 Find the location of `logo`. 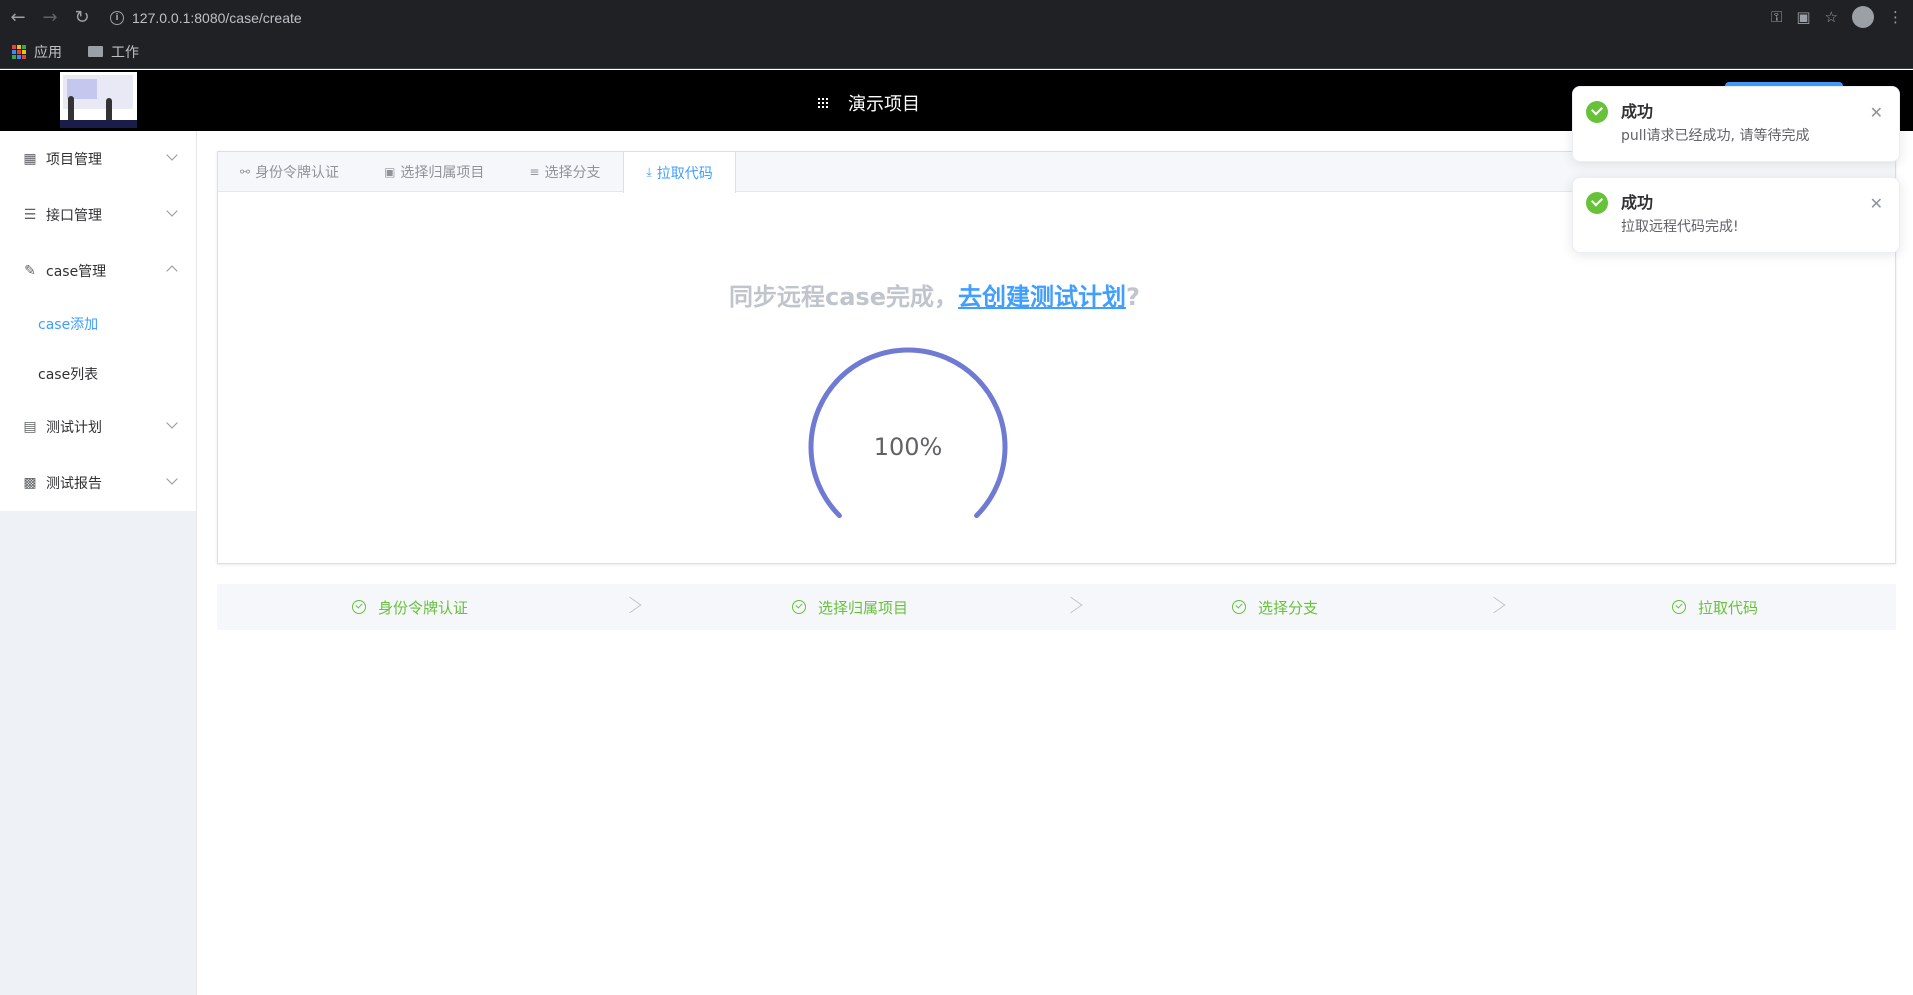

logo is located at coordinates (98, 100).